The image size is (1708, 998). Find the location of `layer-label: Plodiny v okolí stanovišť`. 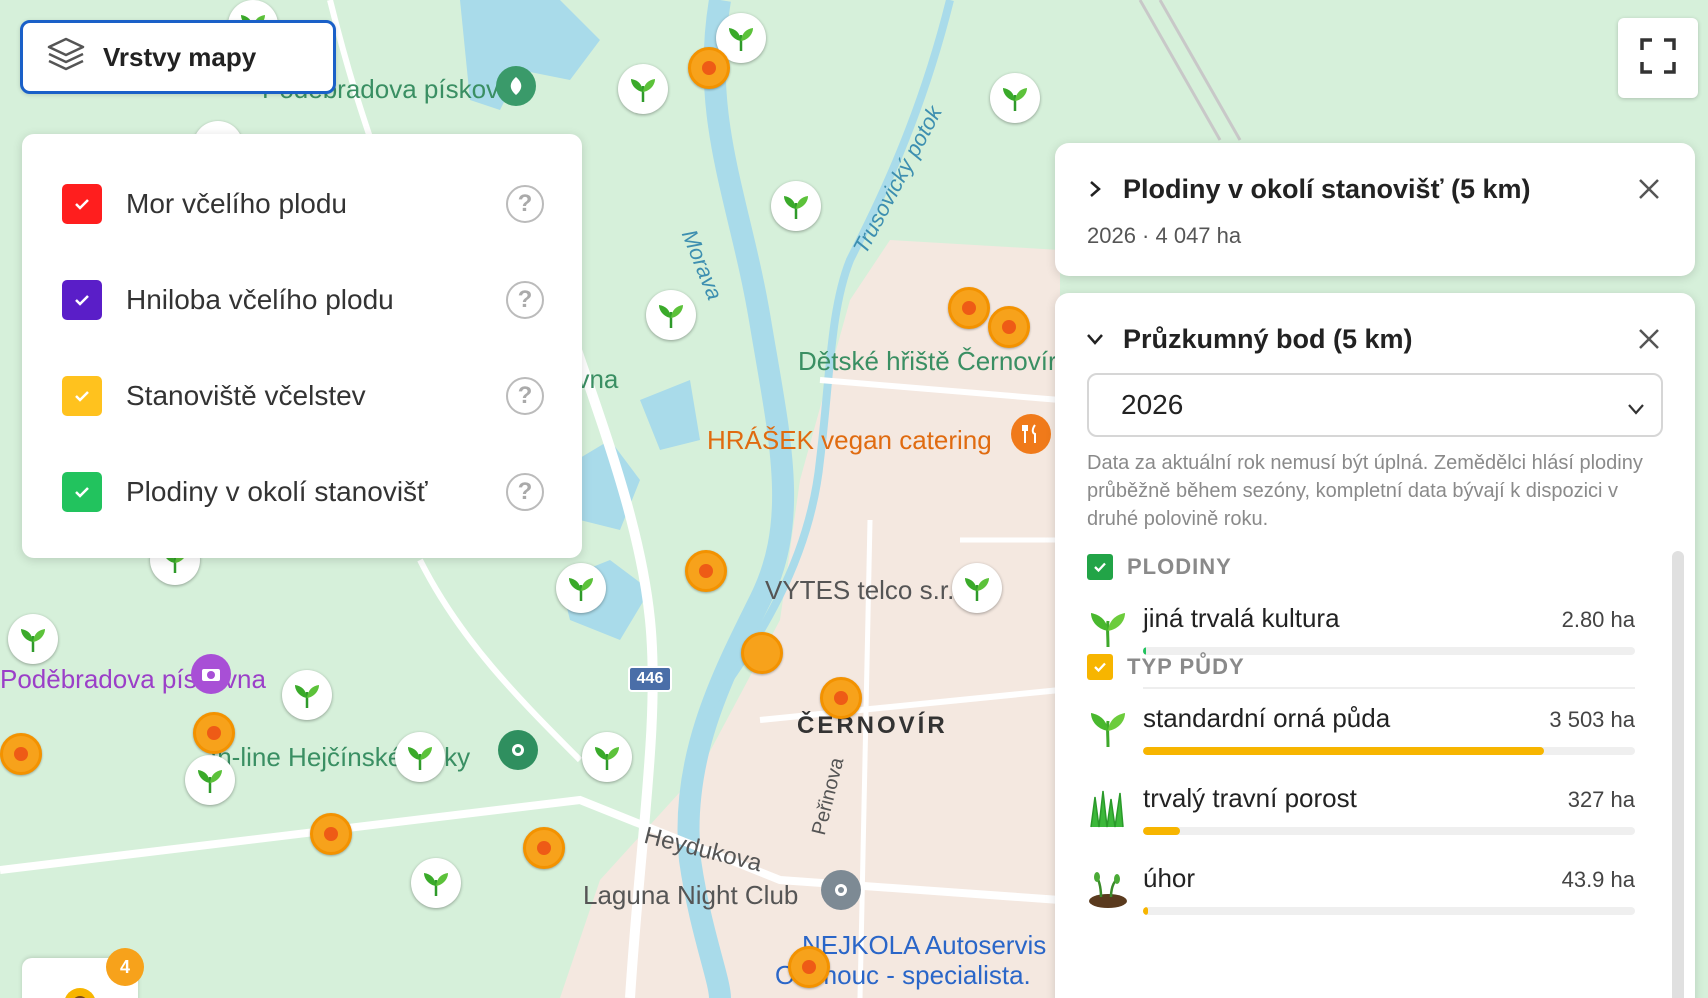

layer-label: Plodiny v okolí stanovišť is located at coordinates (277, 491).